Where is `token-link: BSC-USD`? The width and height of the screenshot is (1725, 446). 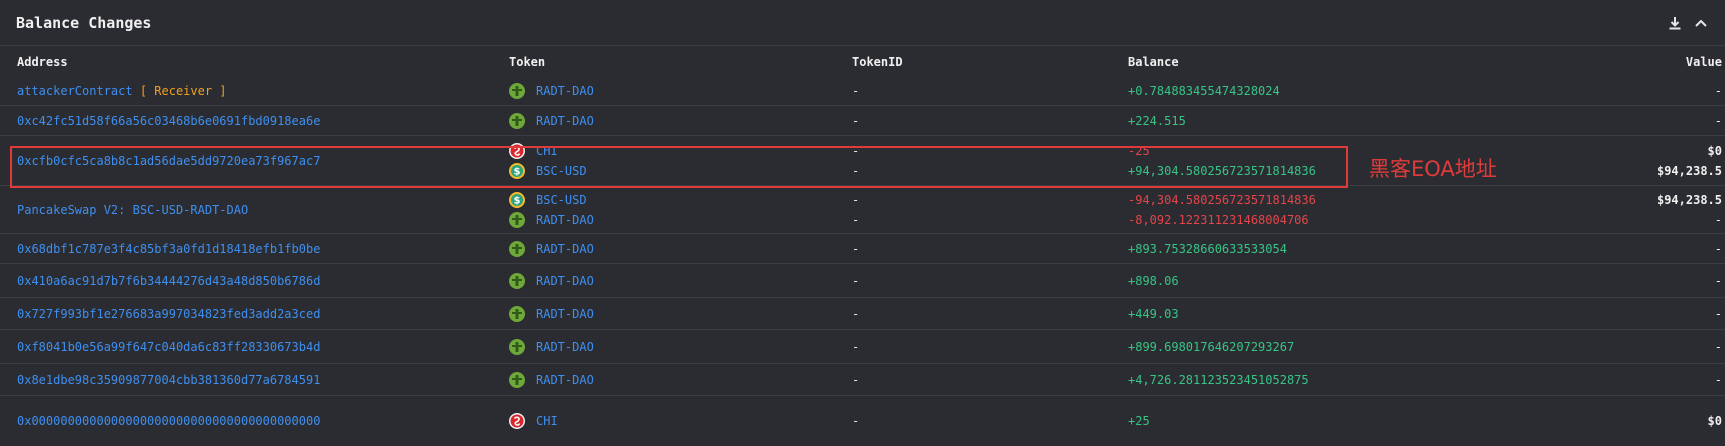
token-link: BSC-USD is located at coordinates (561, 200).